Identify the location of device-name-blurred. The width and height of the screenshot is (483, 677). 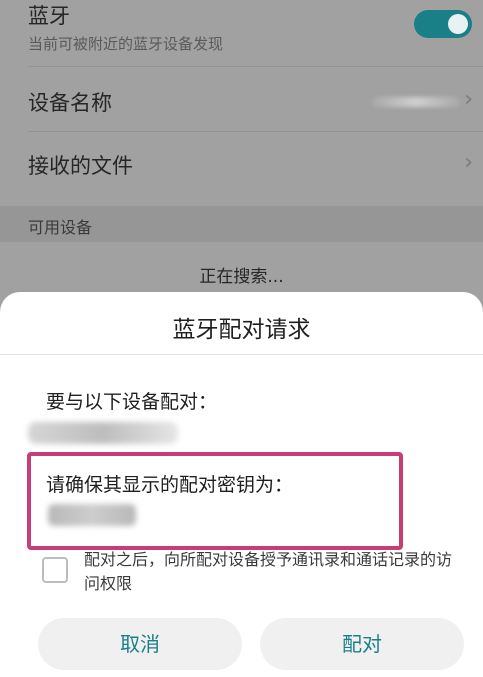
(103, 433).